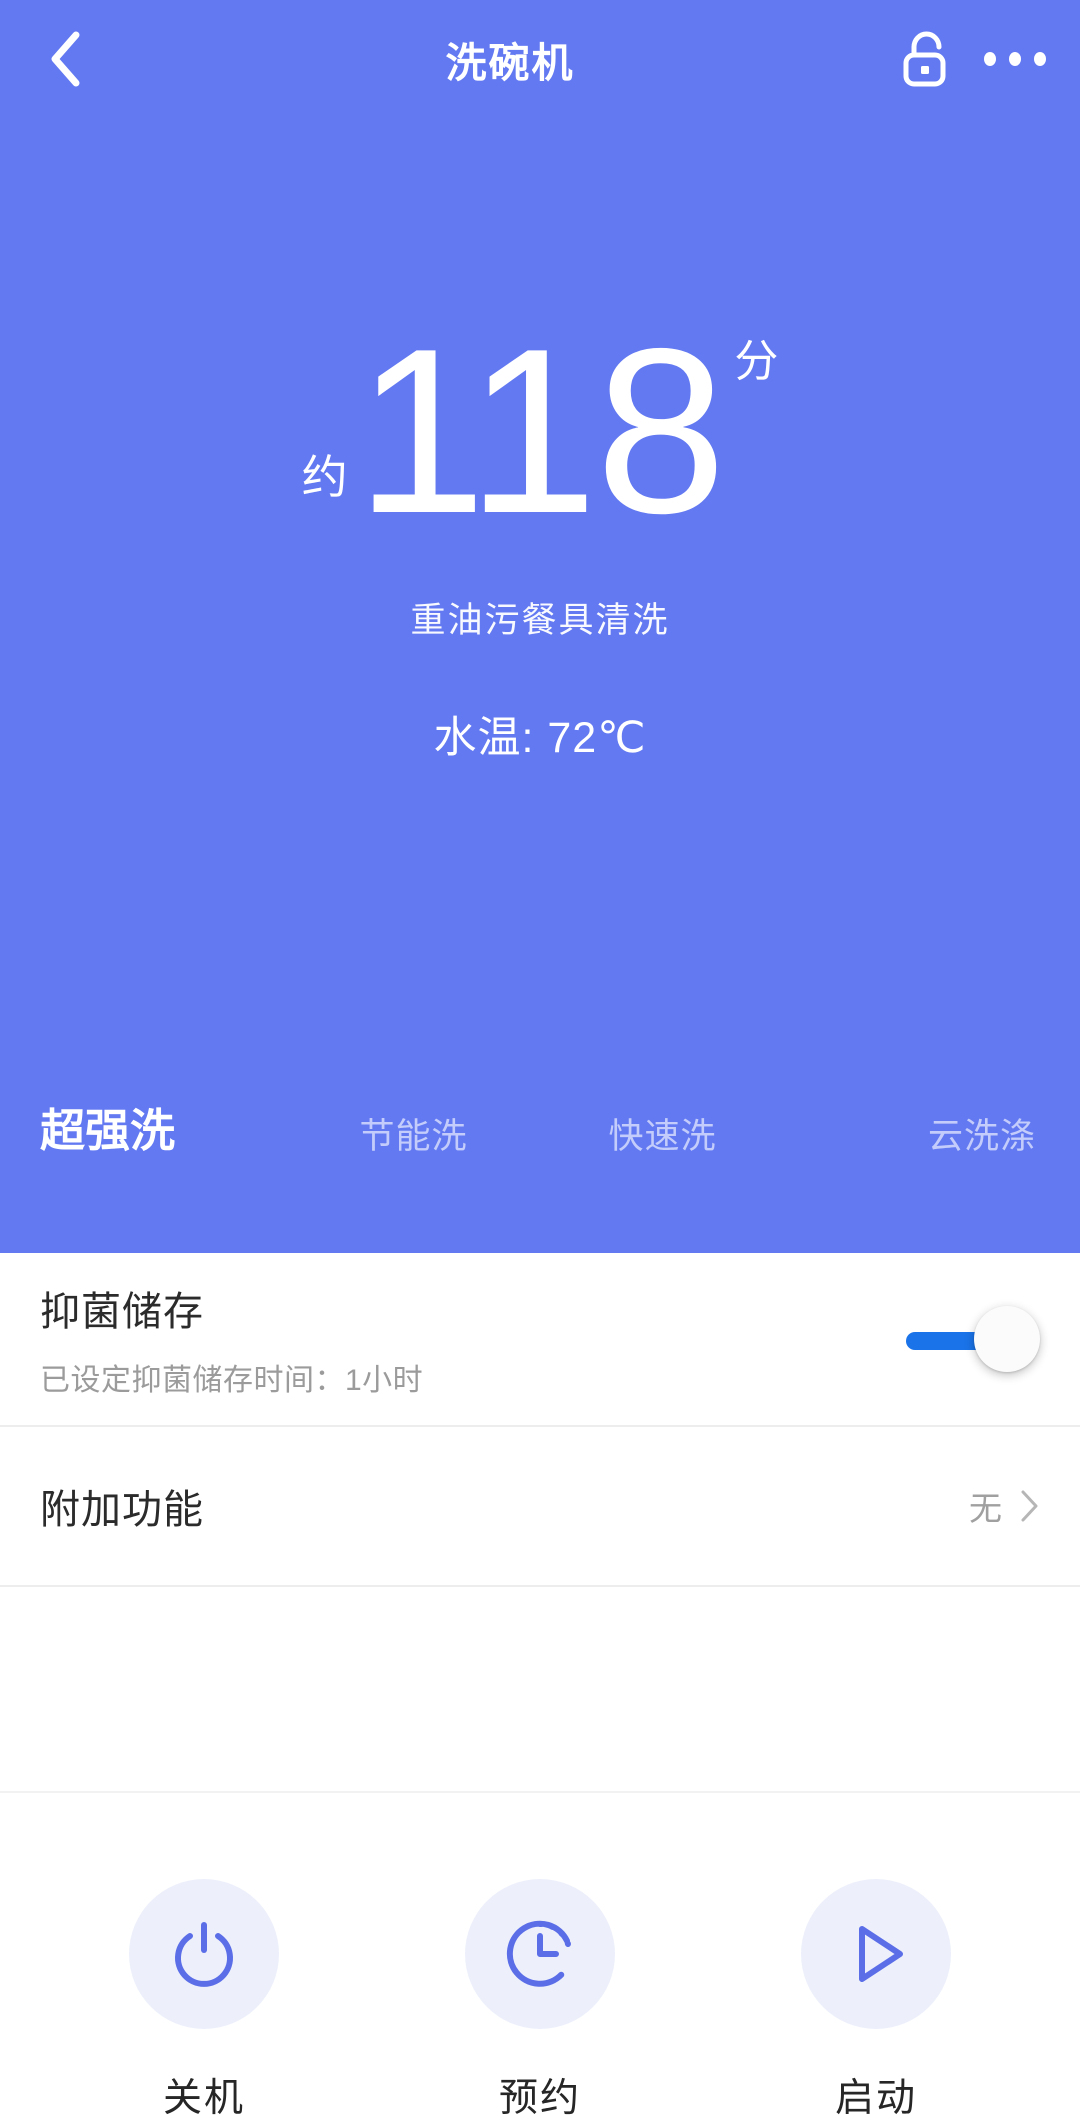  I want to click on play-icon, so click(881, 1954).